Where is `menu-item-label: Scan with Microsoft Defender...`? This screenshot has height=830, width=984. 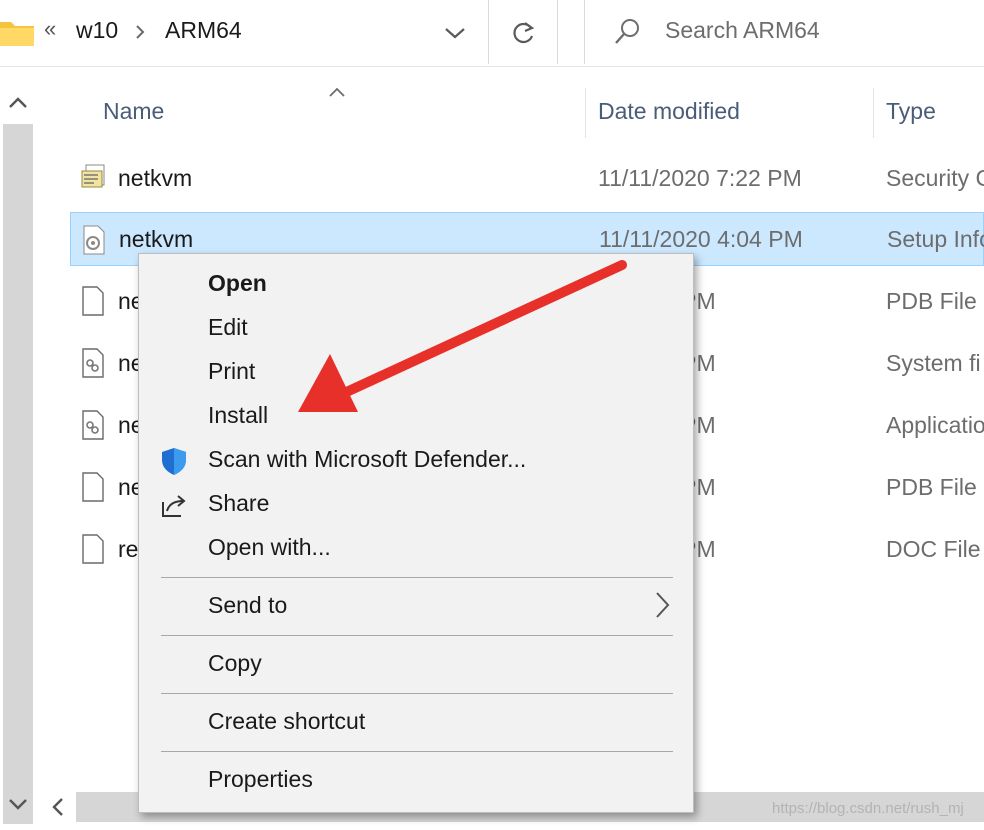
menu-item-label: Scan with Microsoft Defender... is located at coordinates (367, 459).